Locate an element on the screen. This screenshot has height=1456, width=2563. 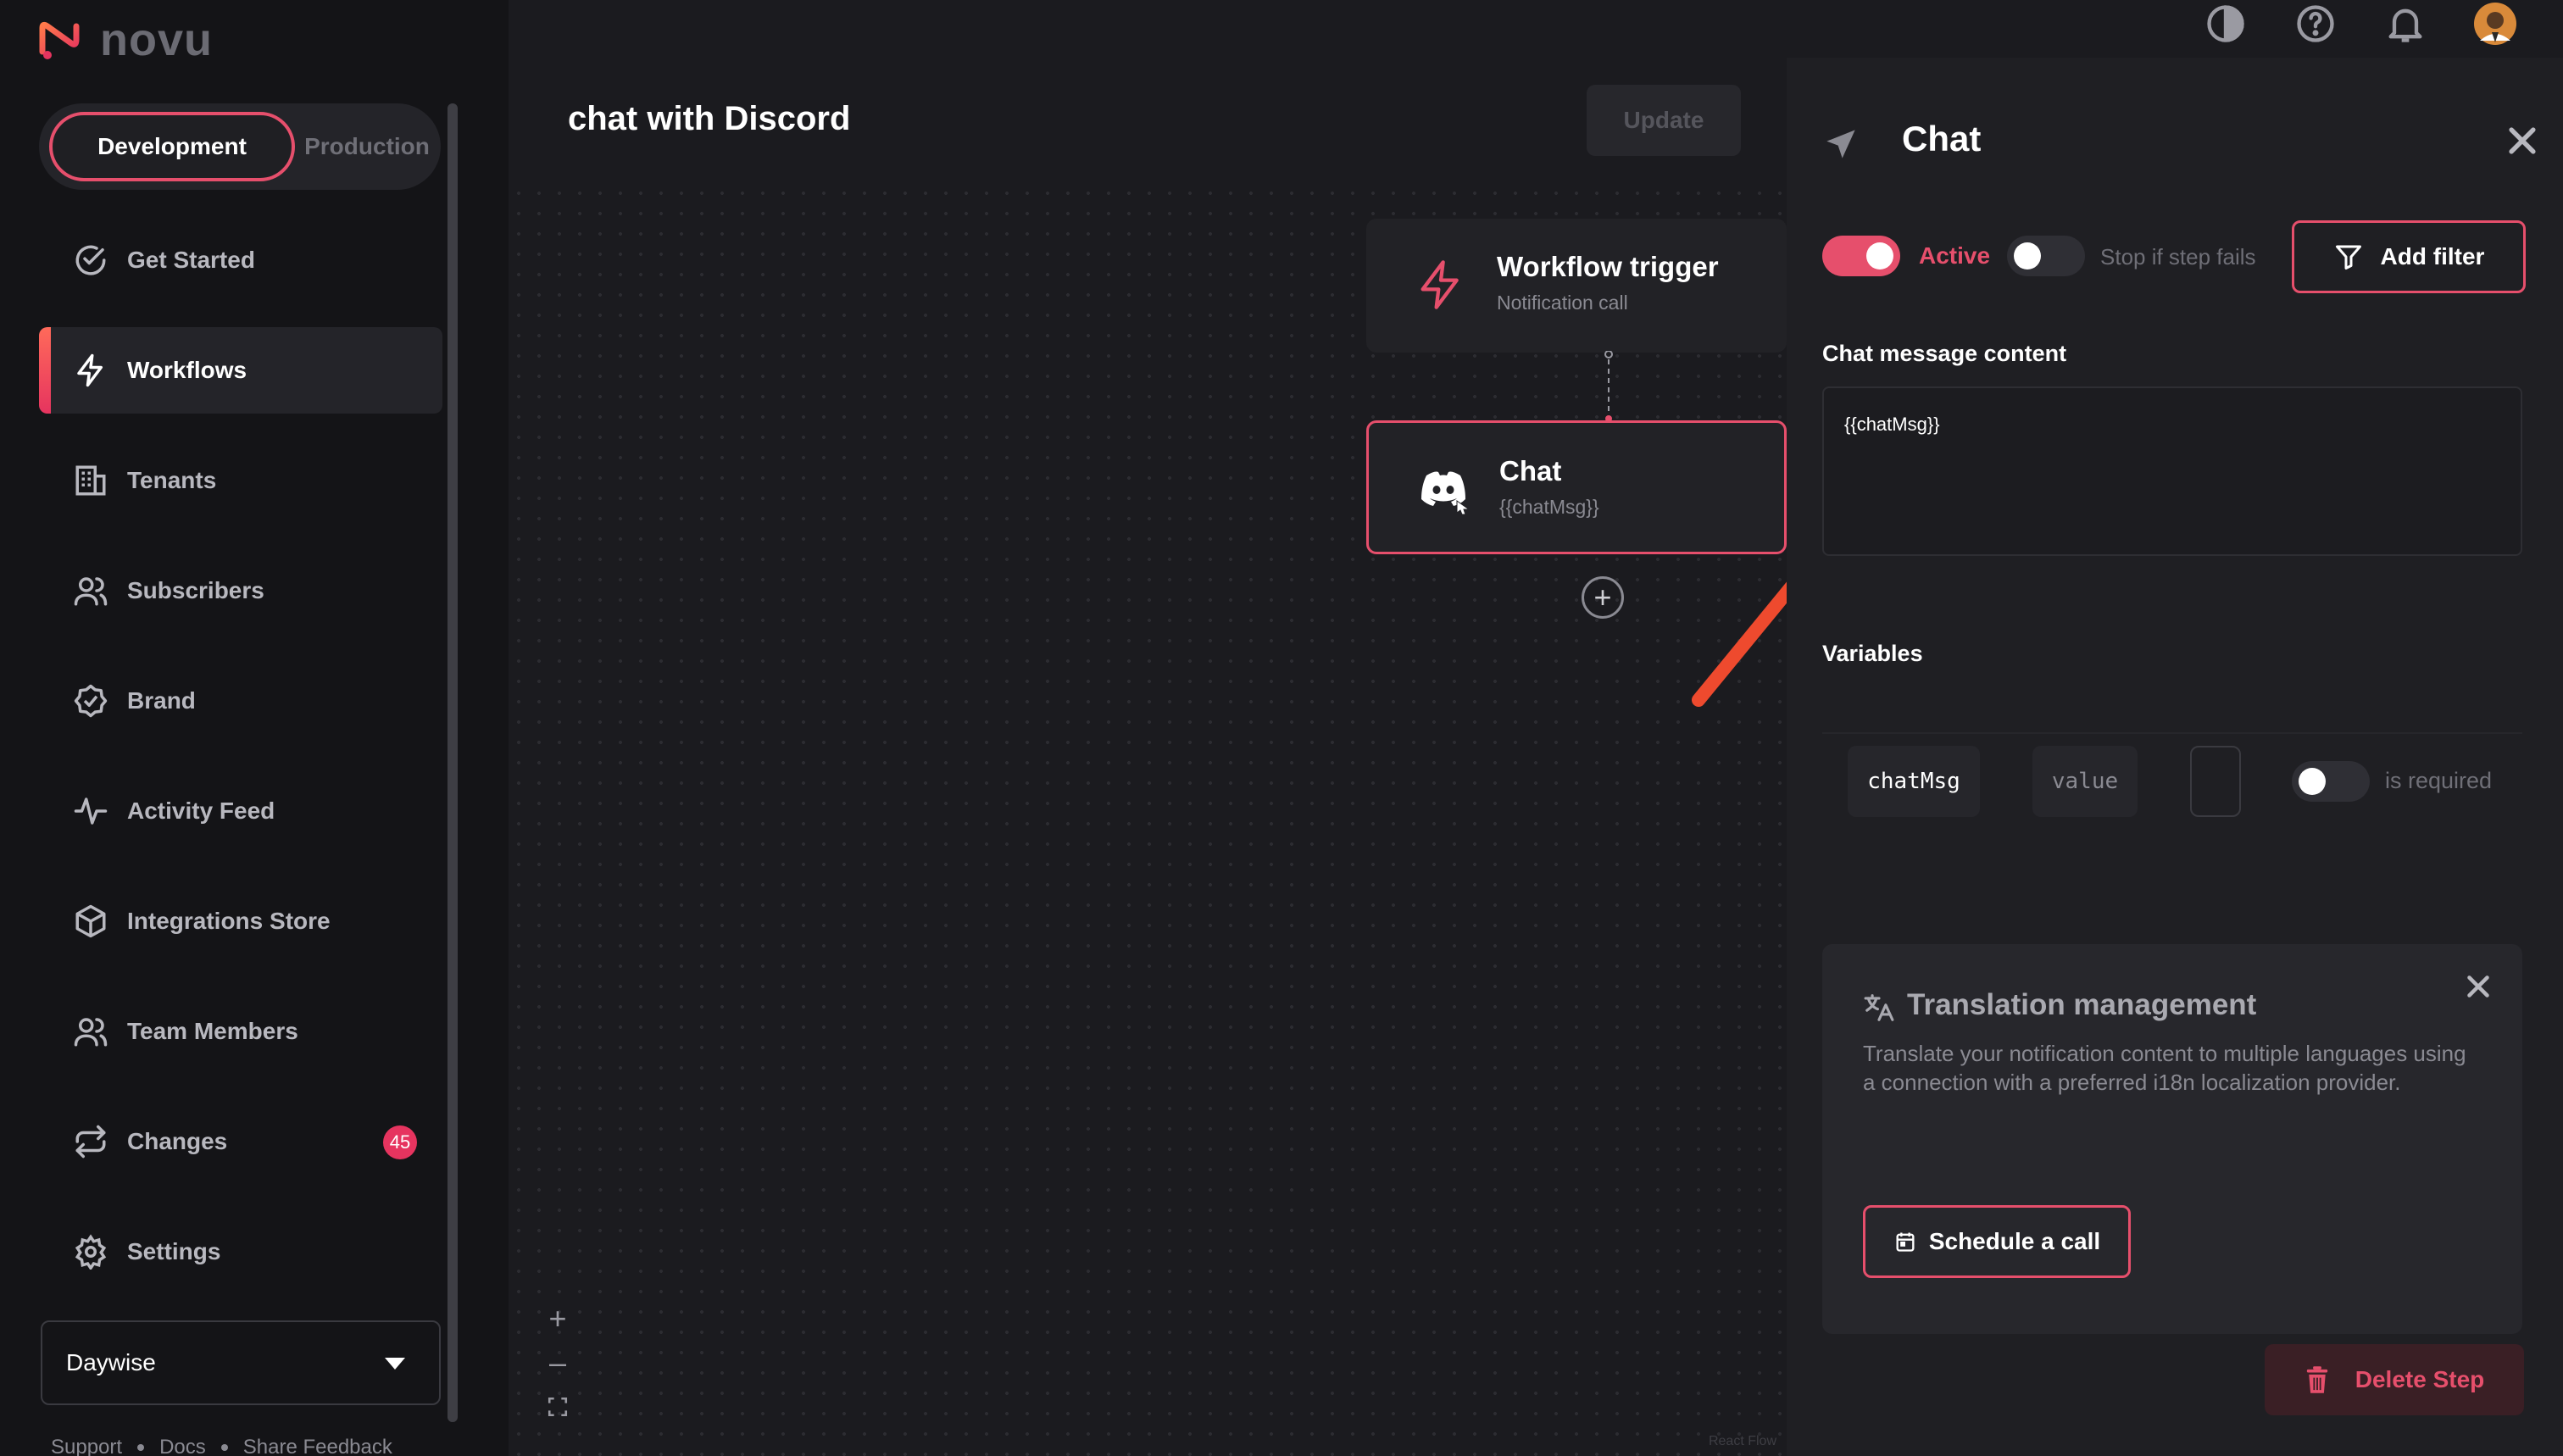
variable-value-input: value is located at coordinates (2085, 781).